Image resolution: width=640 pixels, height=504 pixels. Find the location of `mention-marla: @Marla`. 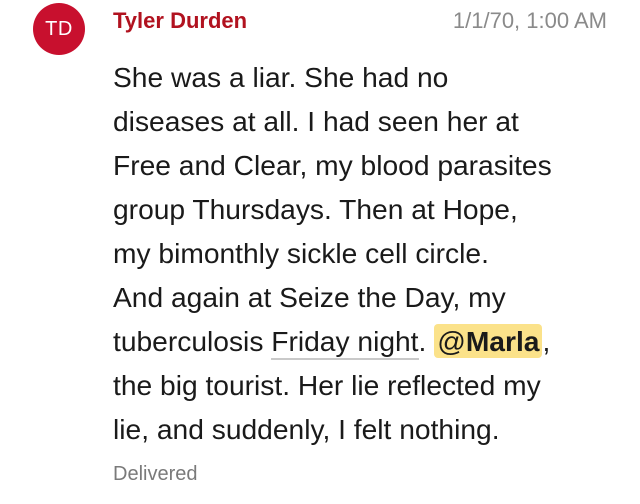

mention-marla: @Marla is located at coordinates (488, 341).